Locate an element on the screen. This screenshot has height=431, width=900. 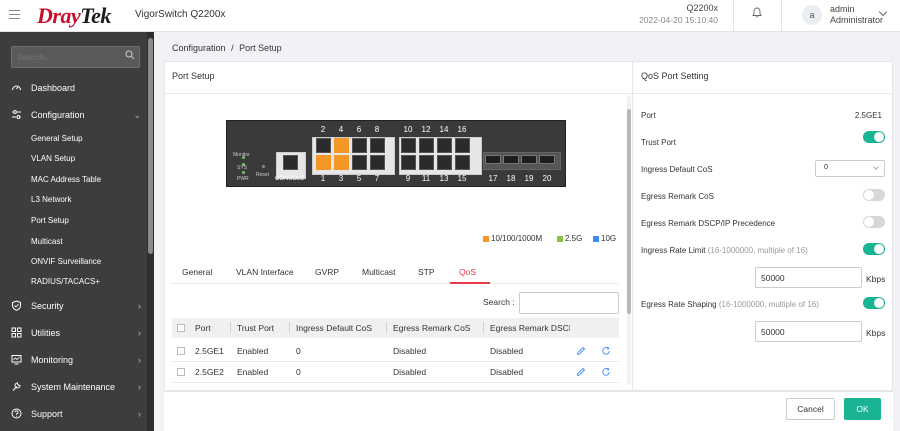
sidebar-search is located at coordinates (75, 57).